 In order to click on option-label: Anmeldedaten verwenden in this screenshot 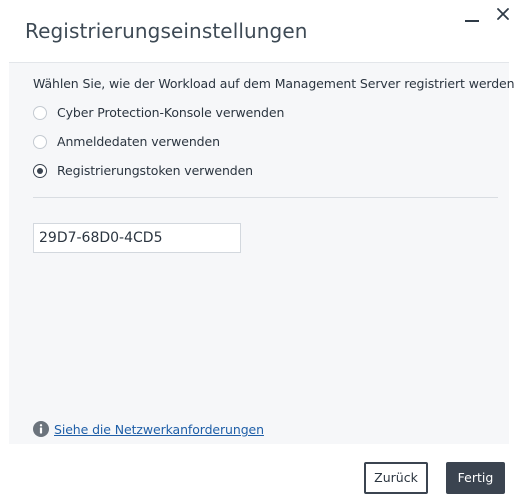, I will do `click(138, 141)`.